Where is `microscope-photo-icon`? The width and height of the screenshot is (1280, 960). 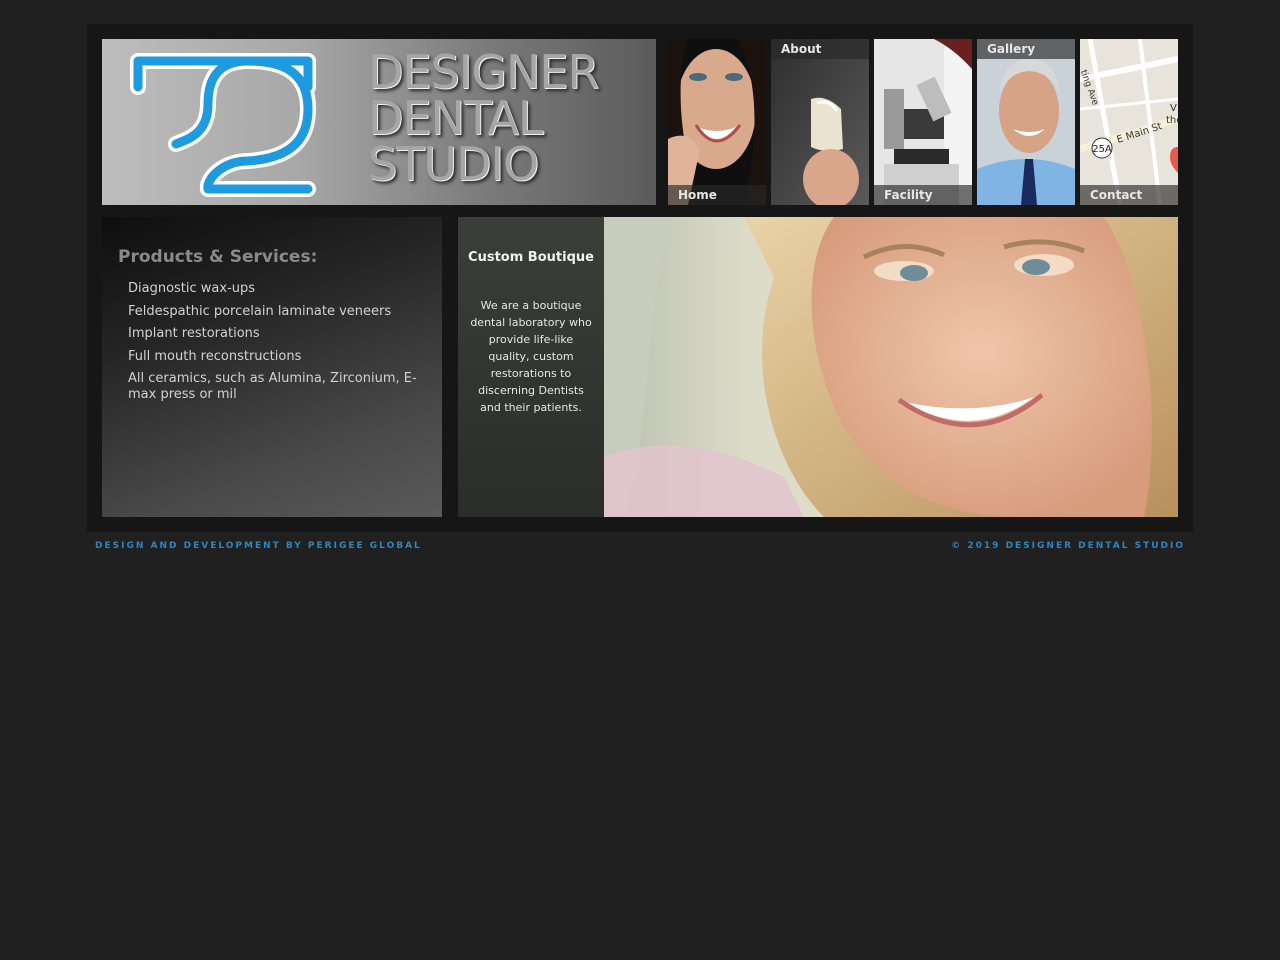 microscope-photo-icon is located at coordinates (923, 122).